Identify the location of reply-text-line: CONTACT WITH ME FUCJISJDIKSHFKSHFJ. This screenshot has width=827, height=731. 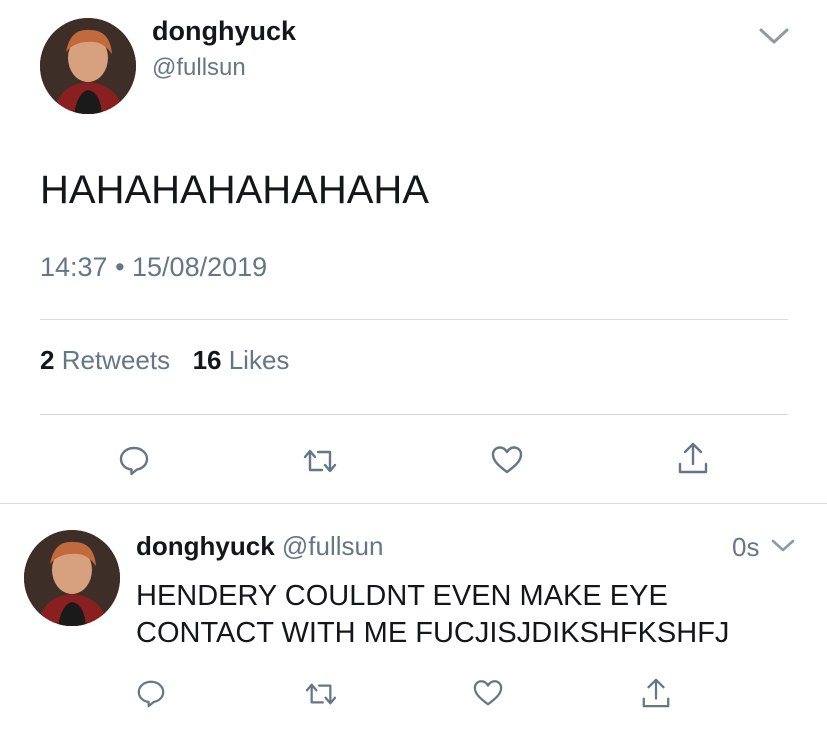
(433, 633).